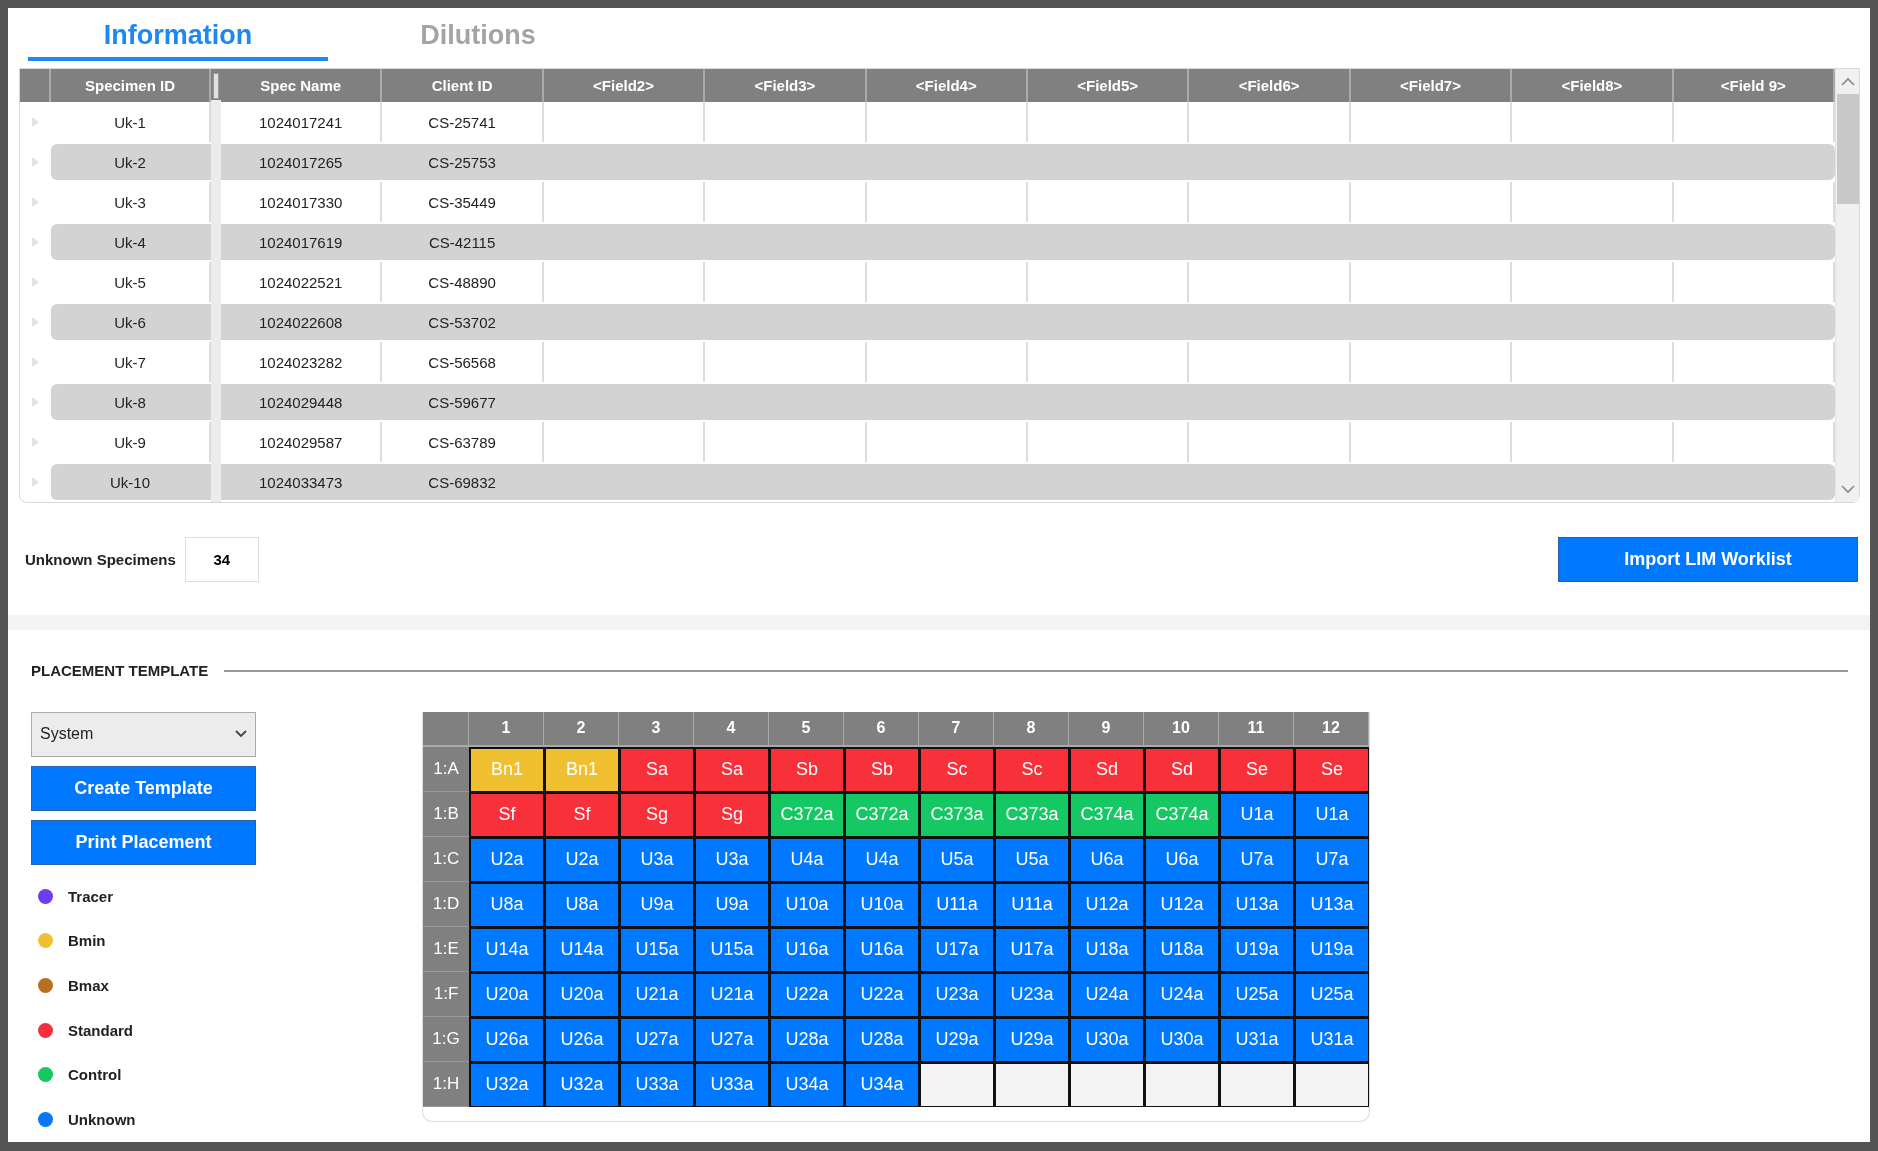  I want to click on action-button: Create Template, so click(143, 788).